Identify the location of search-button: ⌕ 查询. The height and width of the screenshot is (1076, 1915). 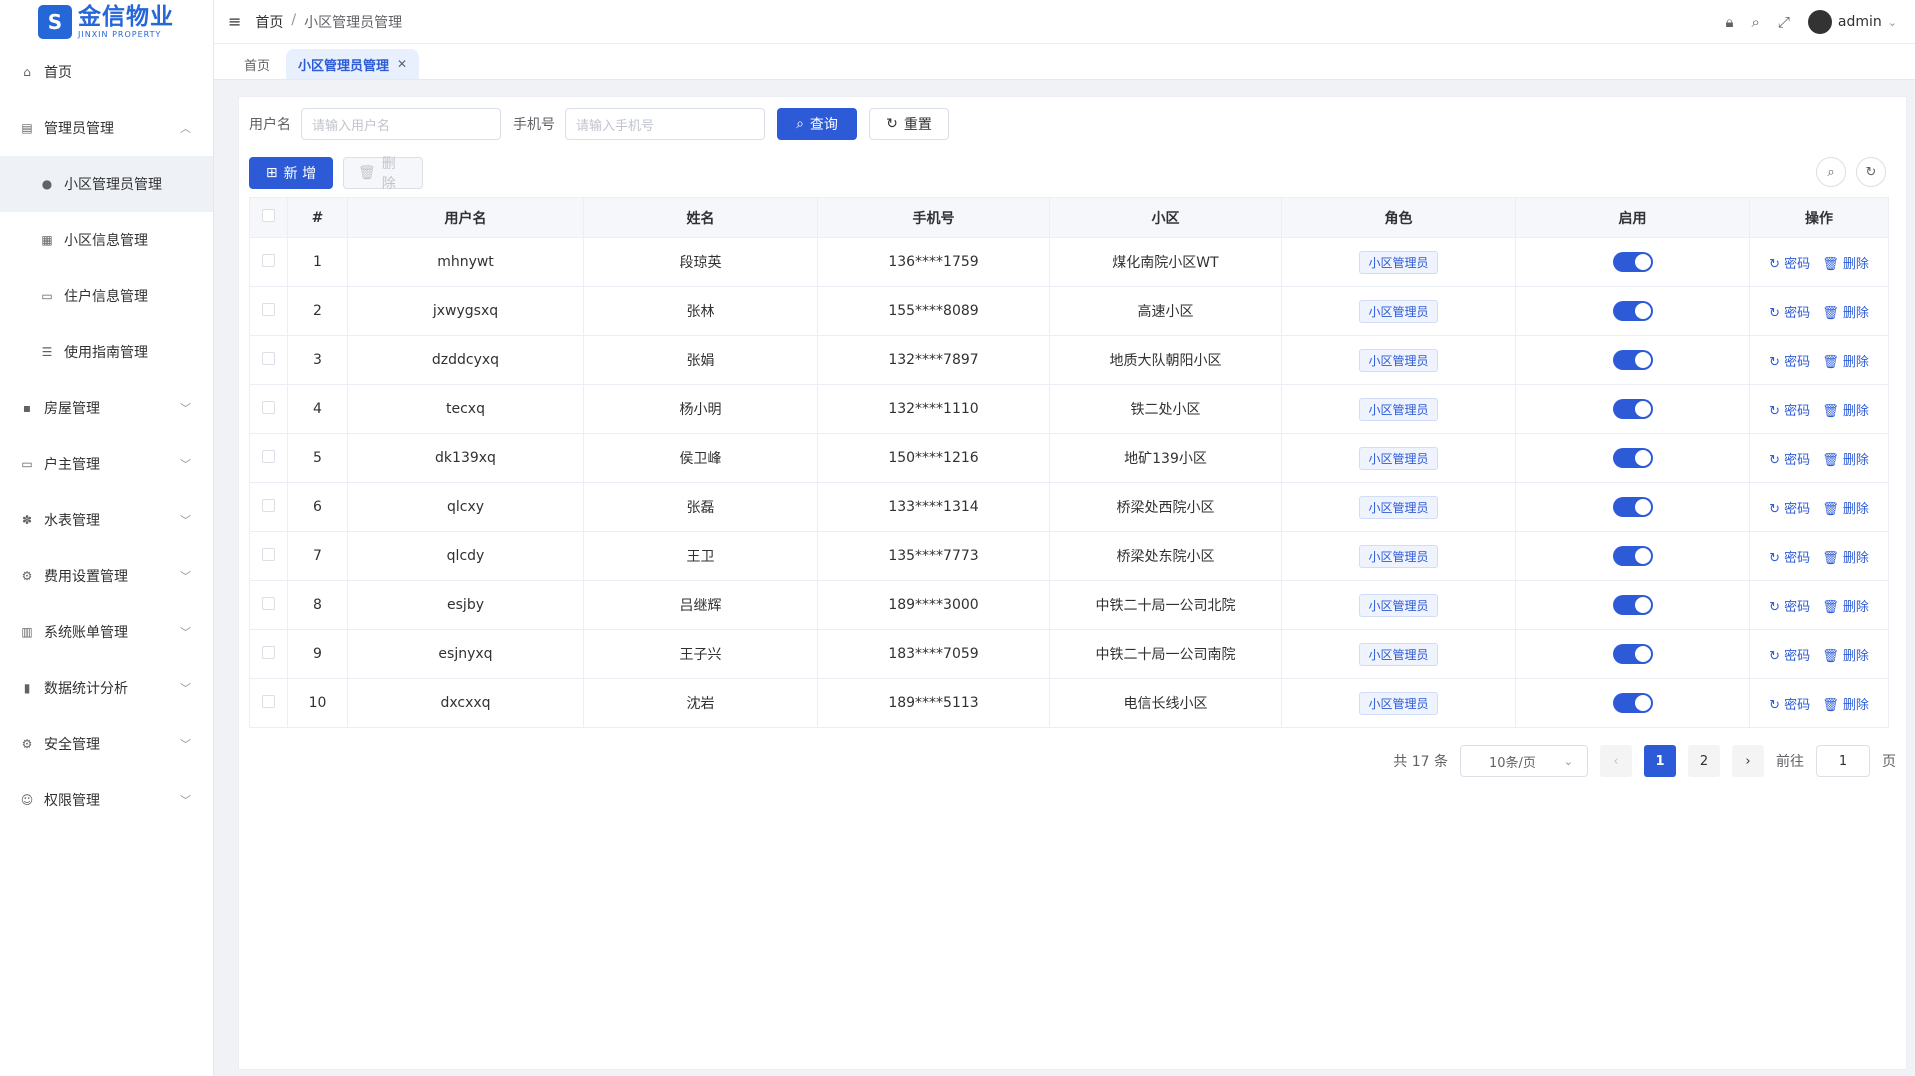
(817, 124).